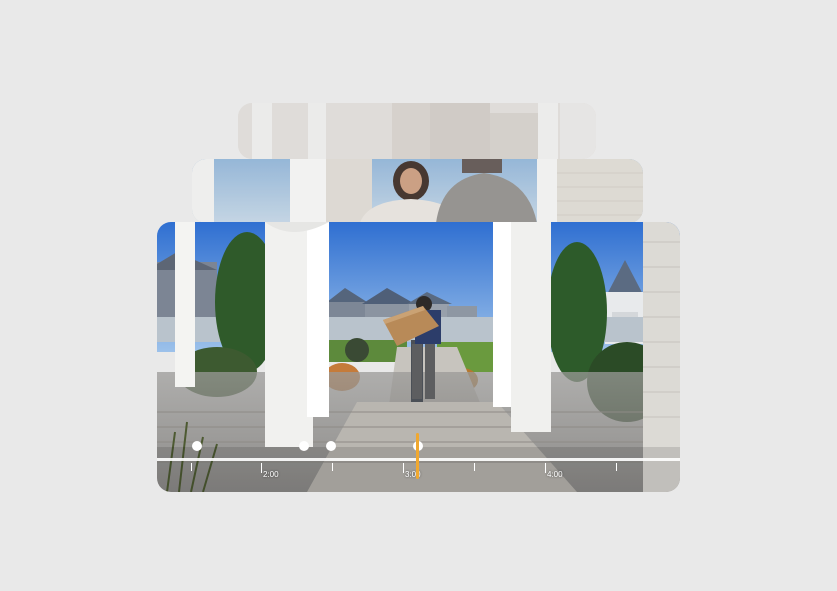  I want to click on clip-card-middle, so click(417, 191).